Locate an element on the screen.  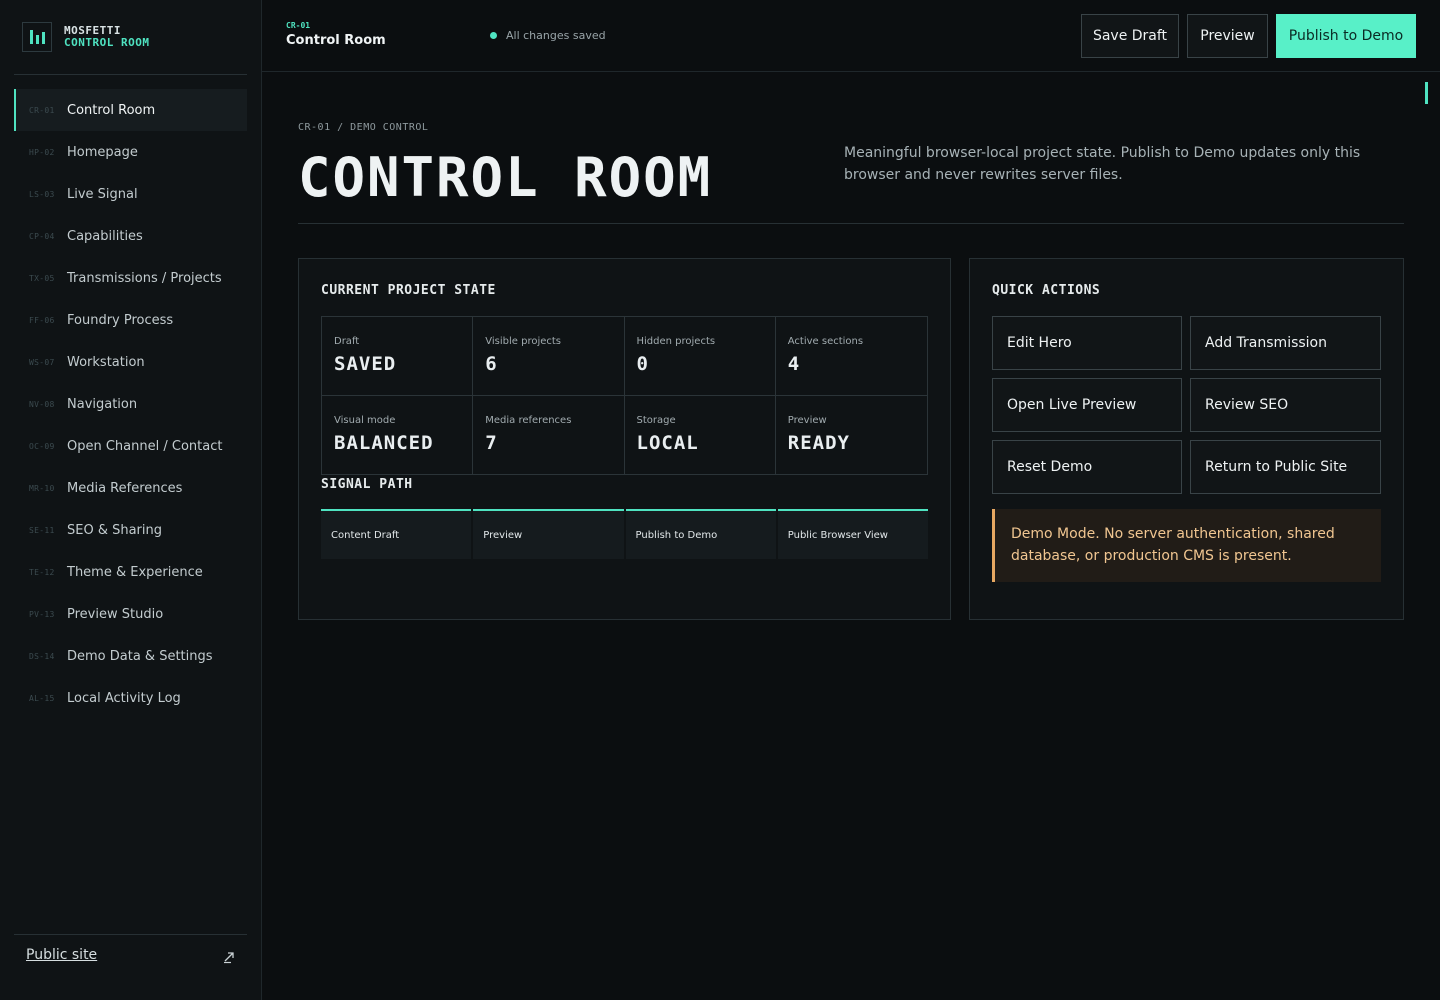
nav-code: MR-10 is located at coordinates (42, 488).